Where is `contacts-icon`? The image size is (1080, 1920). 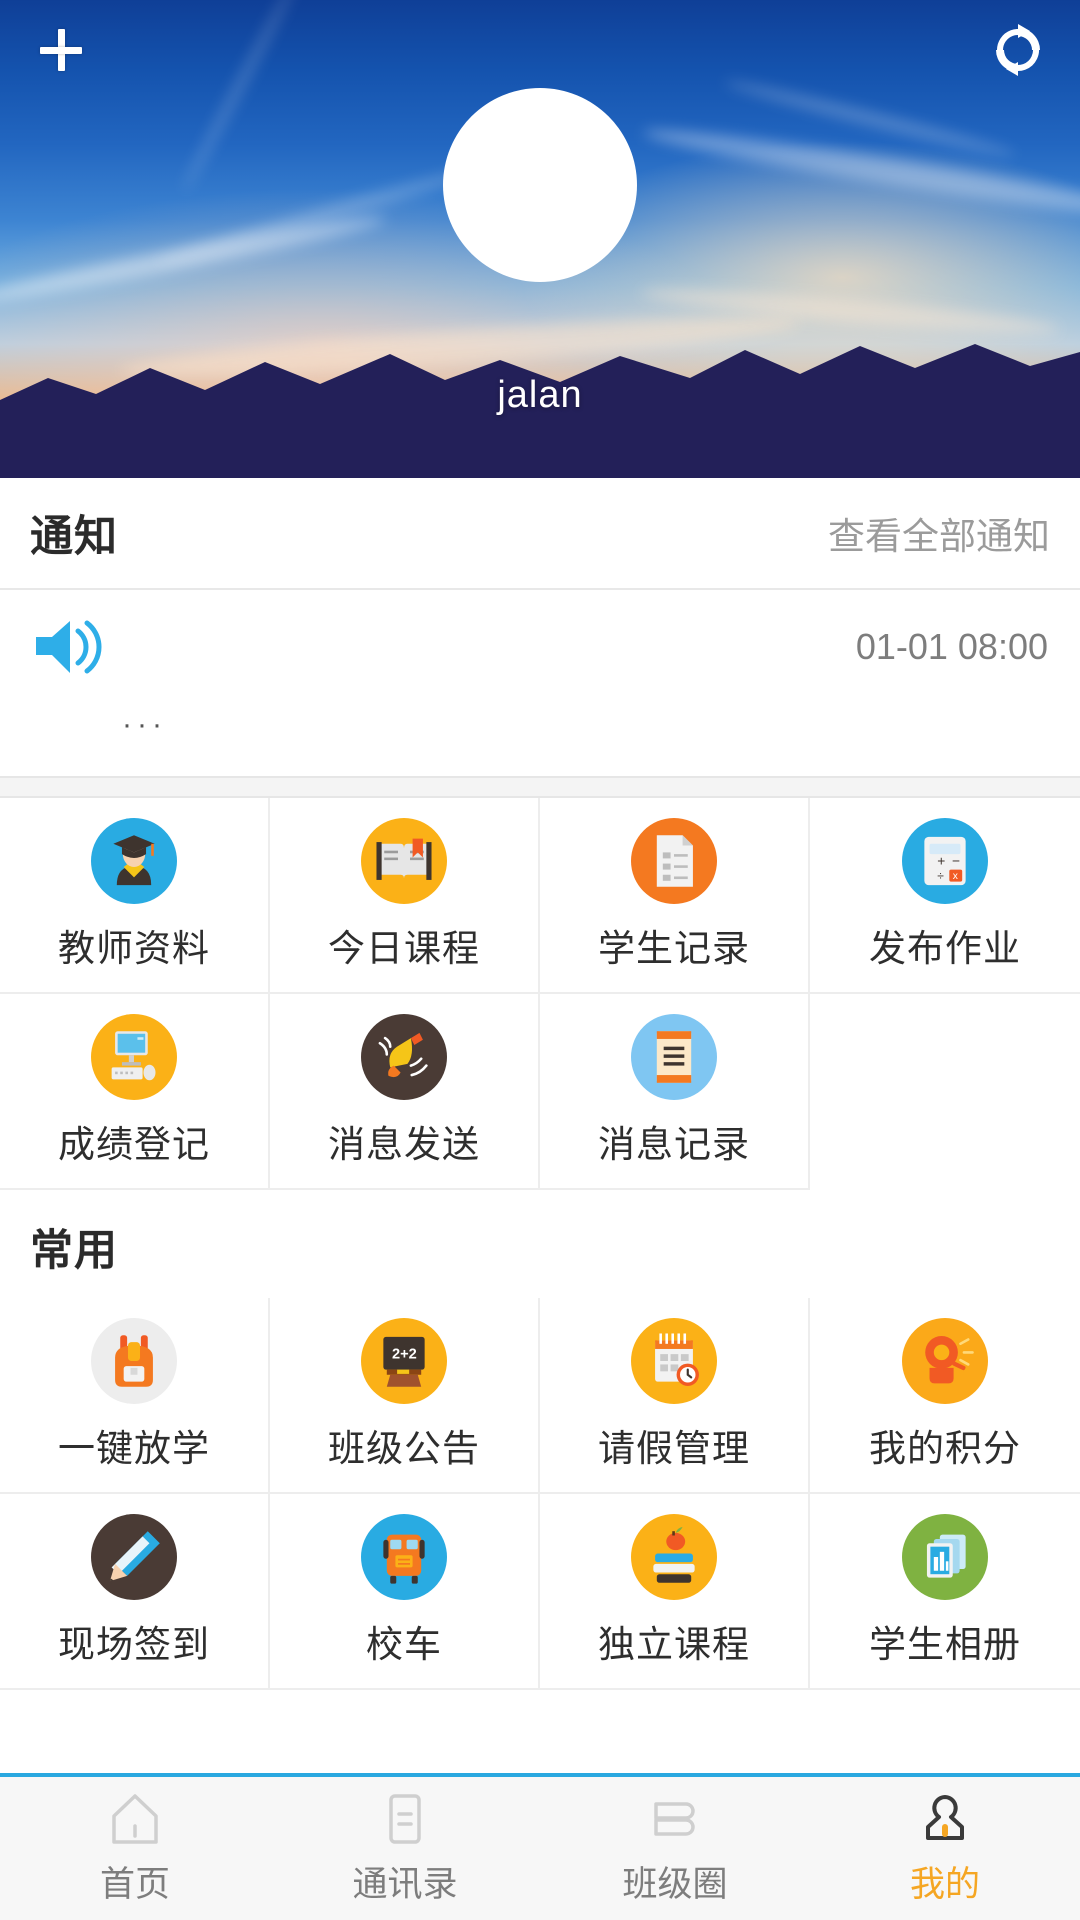
contacts-icon is located at coordinates (405, 1819).